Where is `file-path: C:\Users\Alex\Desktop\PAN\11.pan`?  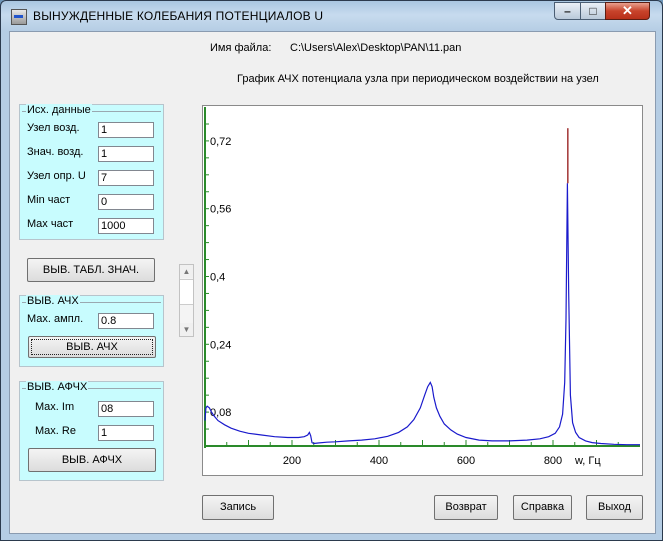
file-path: C:\Users\Alex\Desktop\PAN\11.pan is located at coordinates (376, 48).